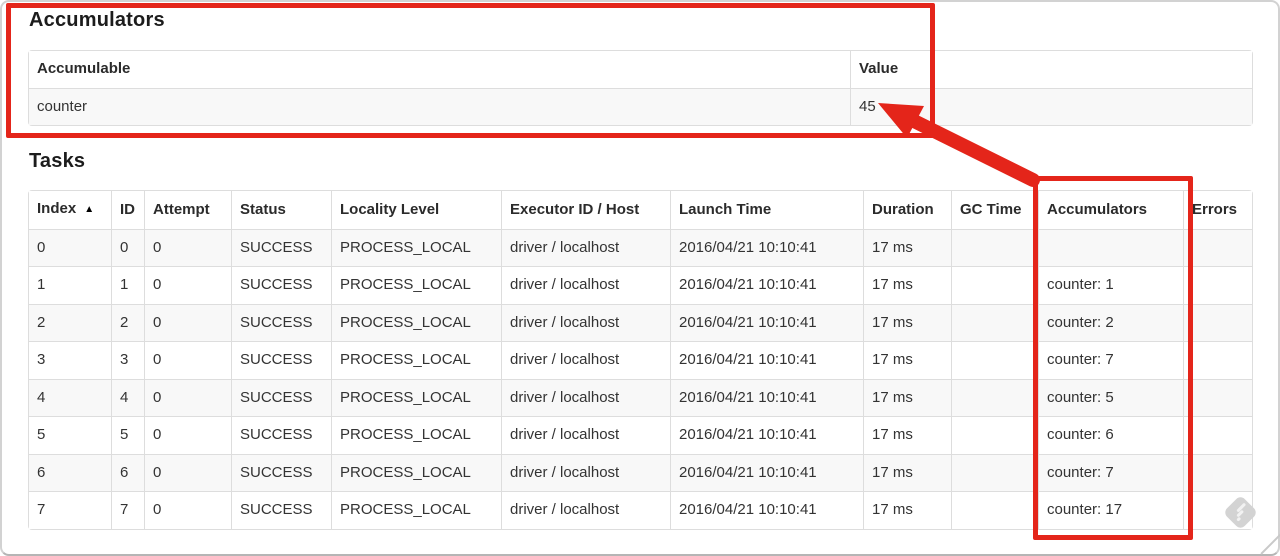 The image size is (1280, 556). I want to click on column-header-locality-level: Locality Level, so click(416, 210).